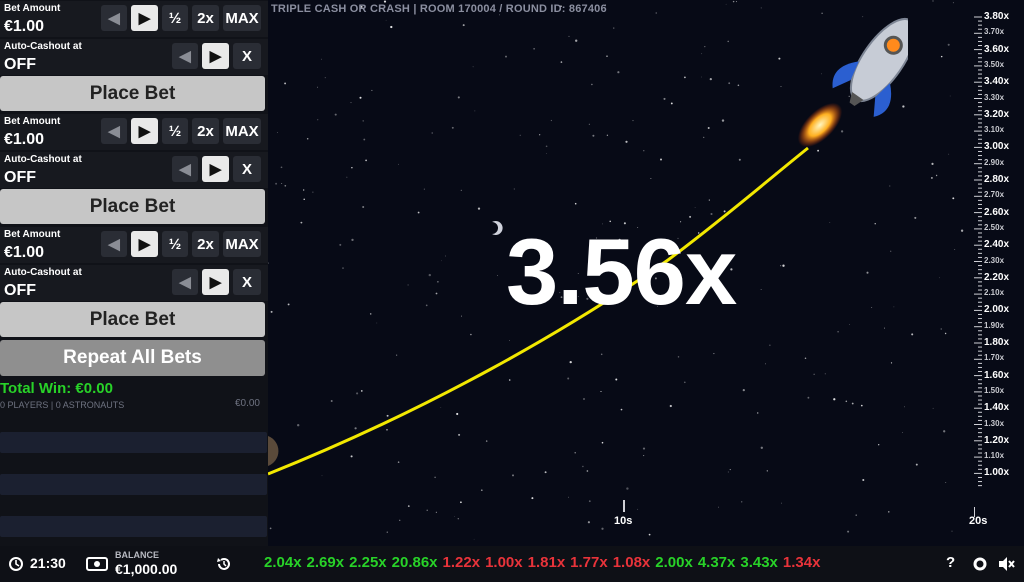 The width and height of the screenshot is (1024, 582). What do you see at coordinates (623, 521) in the screenshot?
I see `x-tick-label: 10s` at bounding box center [623, 521].